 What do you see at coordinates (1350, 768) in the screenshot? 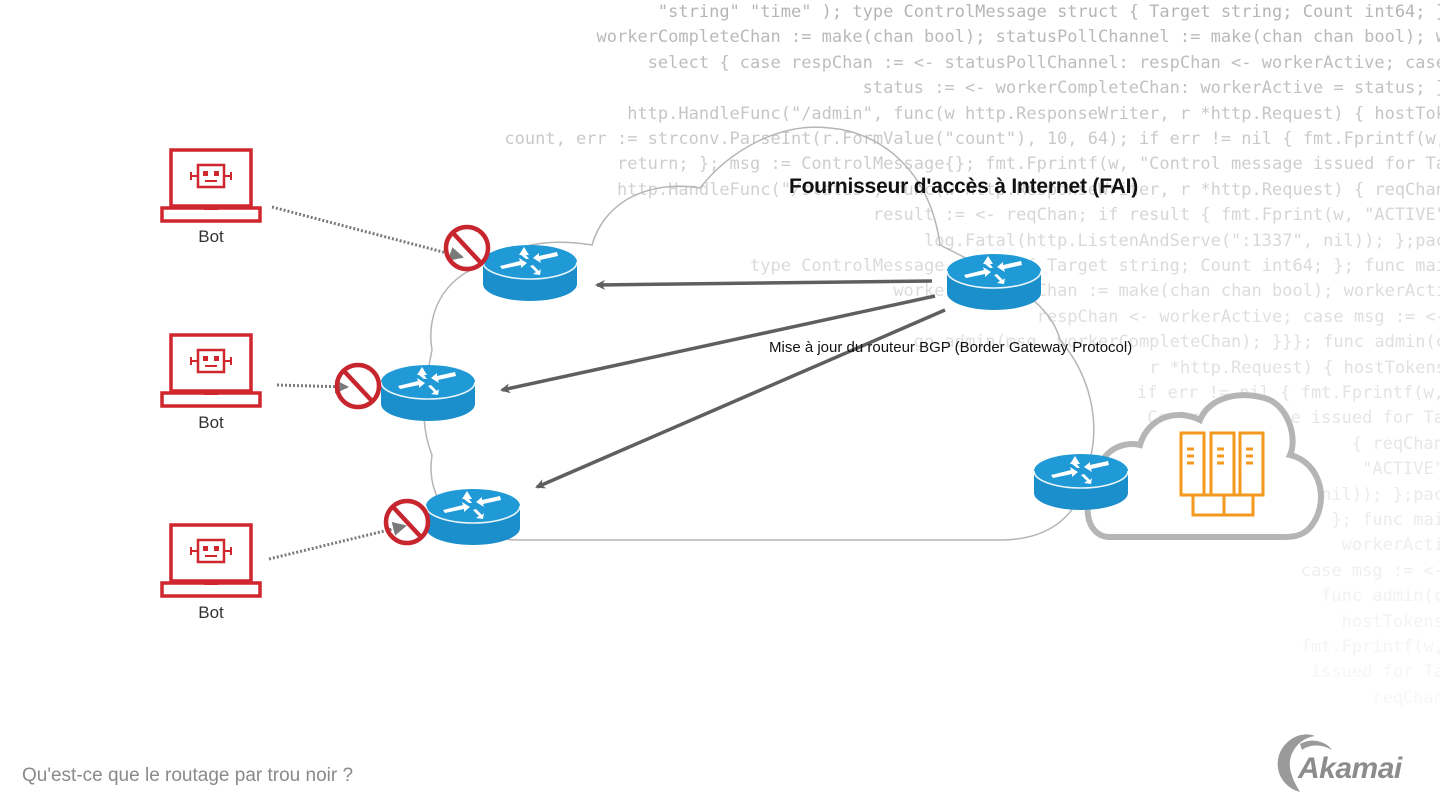
I see `akamai-wordmark: Akamai` at bounding box center [1350, 768].